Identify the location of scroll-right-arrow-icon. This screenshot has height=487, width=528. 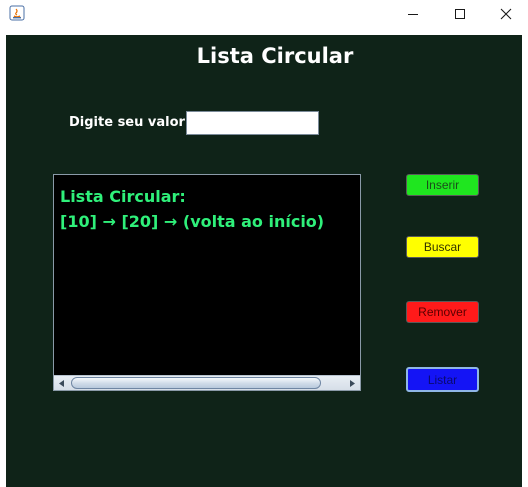
(352, 383).